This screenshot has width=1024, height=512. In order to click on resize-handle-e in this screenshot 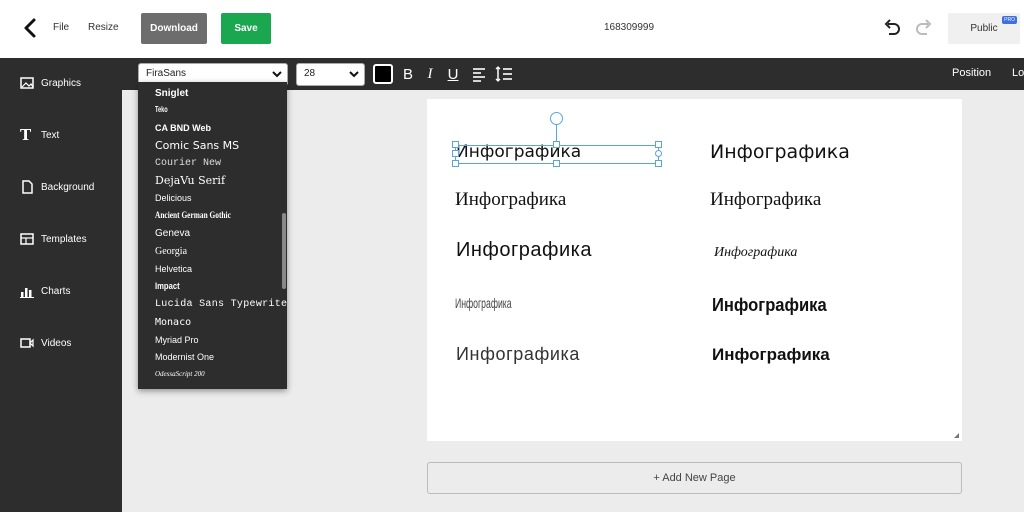, I will do `click(658, 153)`.